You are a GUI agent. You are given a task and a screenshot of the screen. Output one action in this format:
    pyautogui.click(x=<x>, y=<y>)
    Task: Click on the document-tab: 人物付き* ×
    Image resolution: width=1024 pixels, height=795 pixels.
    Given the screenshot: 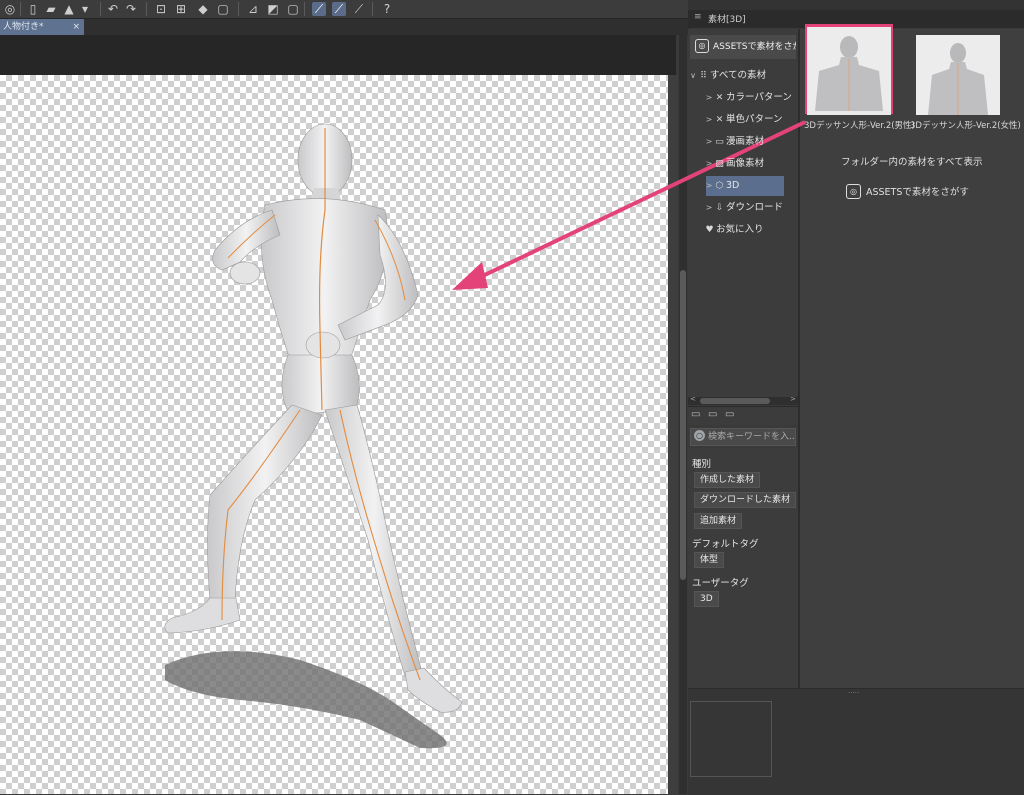 What is the action you would take?
    pyautogui.click(x=42, y=27)
    